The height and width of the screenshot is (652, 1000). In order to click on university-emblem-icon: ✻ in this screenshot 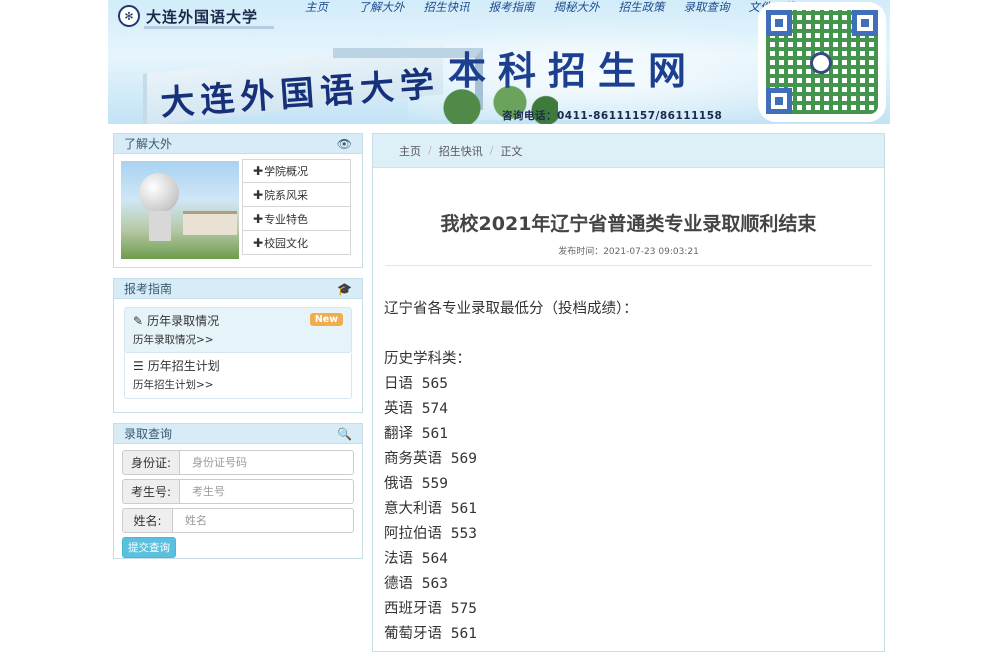, I will do `click(129, 16)`.